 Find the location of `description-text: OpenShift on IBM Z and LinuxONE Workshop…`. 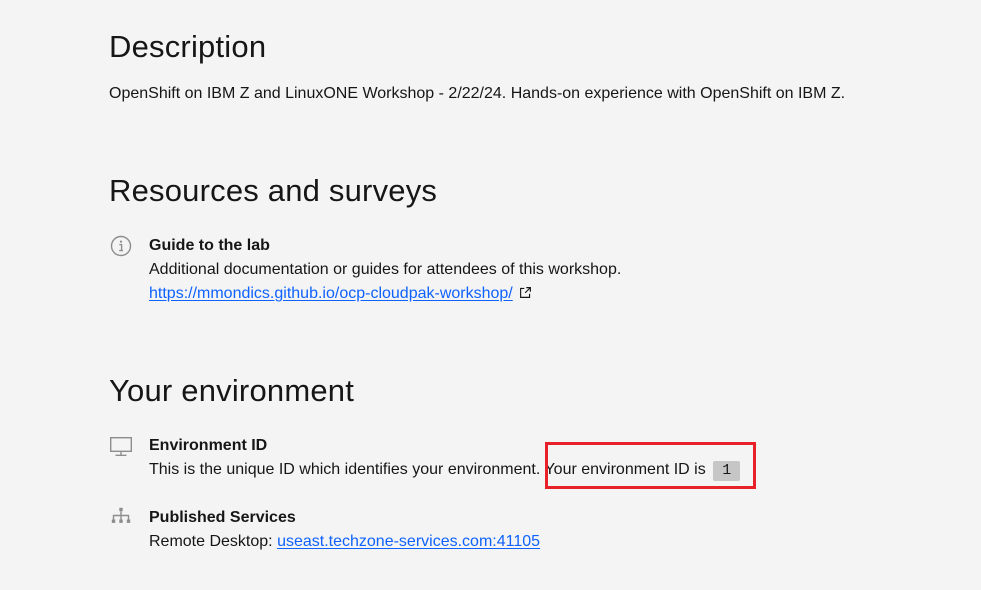

description-text: OpenShift on IBM Z and LinuxONE Workshop… is located at coordinates (477, 93).